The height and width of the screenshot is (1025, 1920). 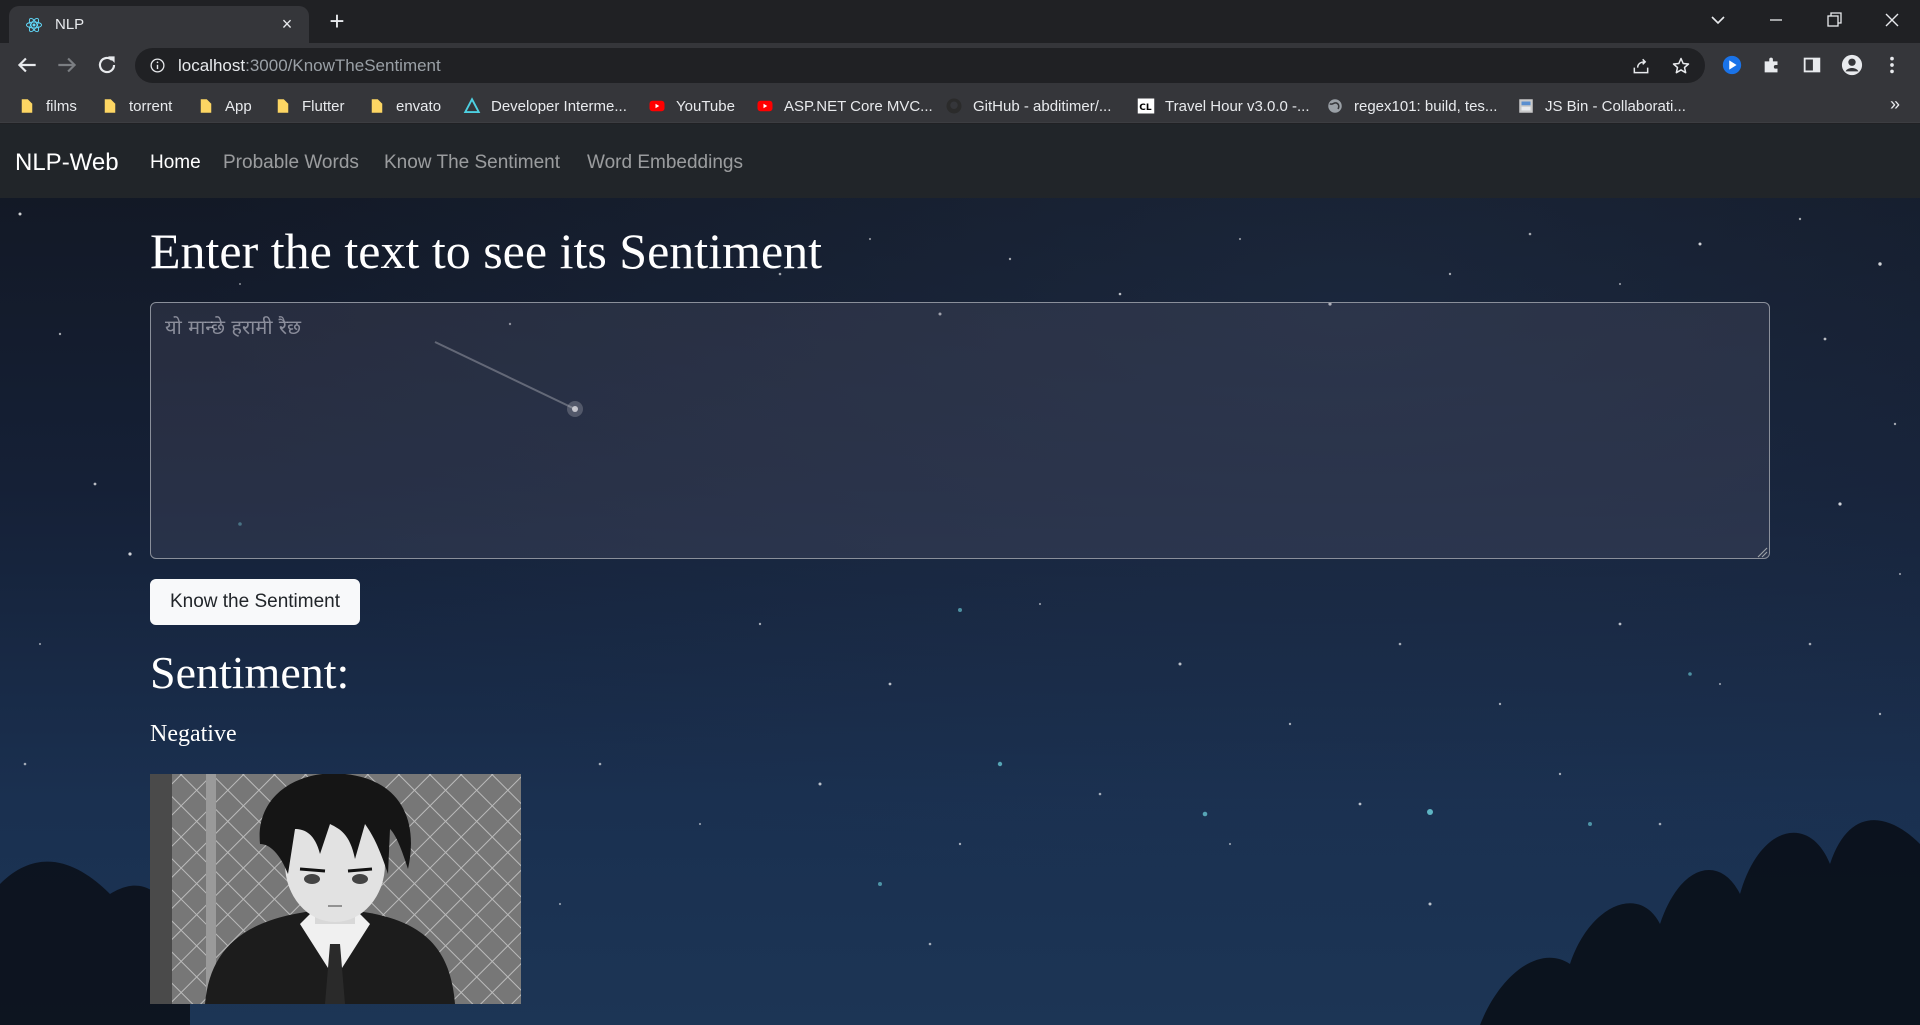 I want to click on extensions-puzzle-icon, so click(x=1772, y=65).